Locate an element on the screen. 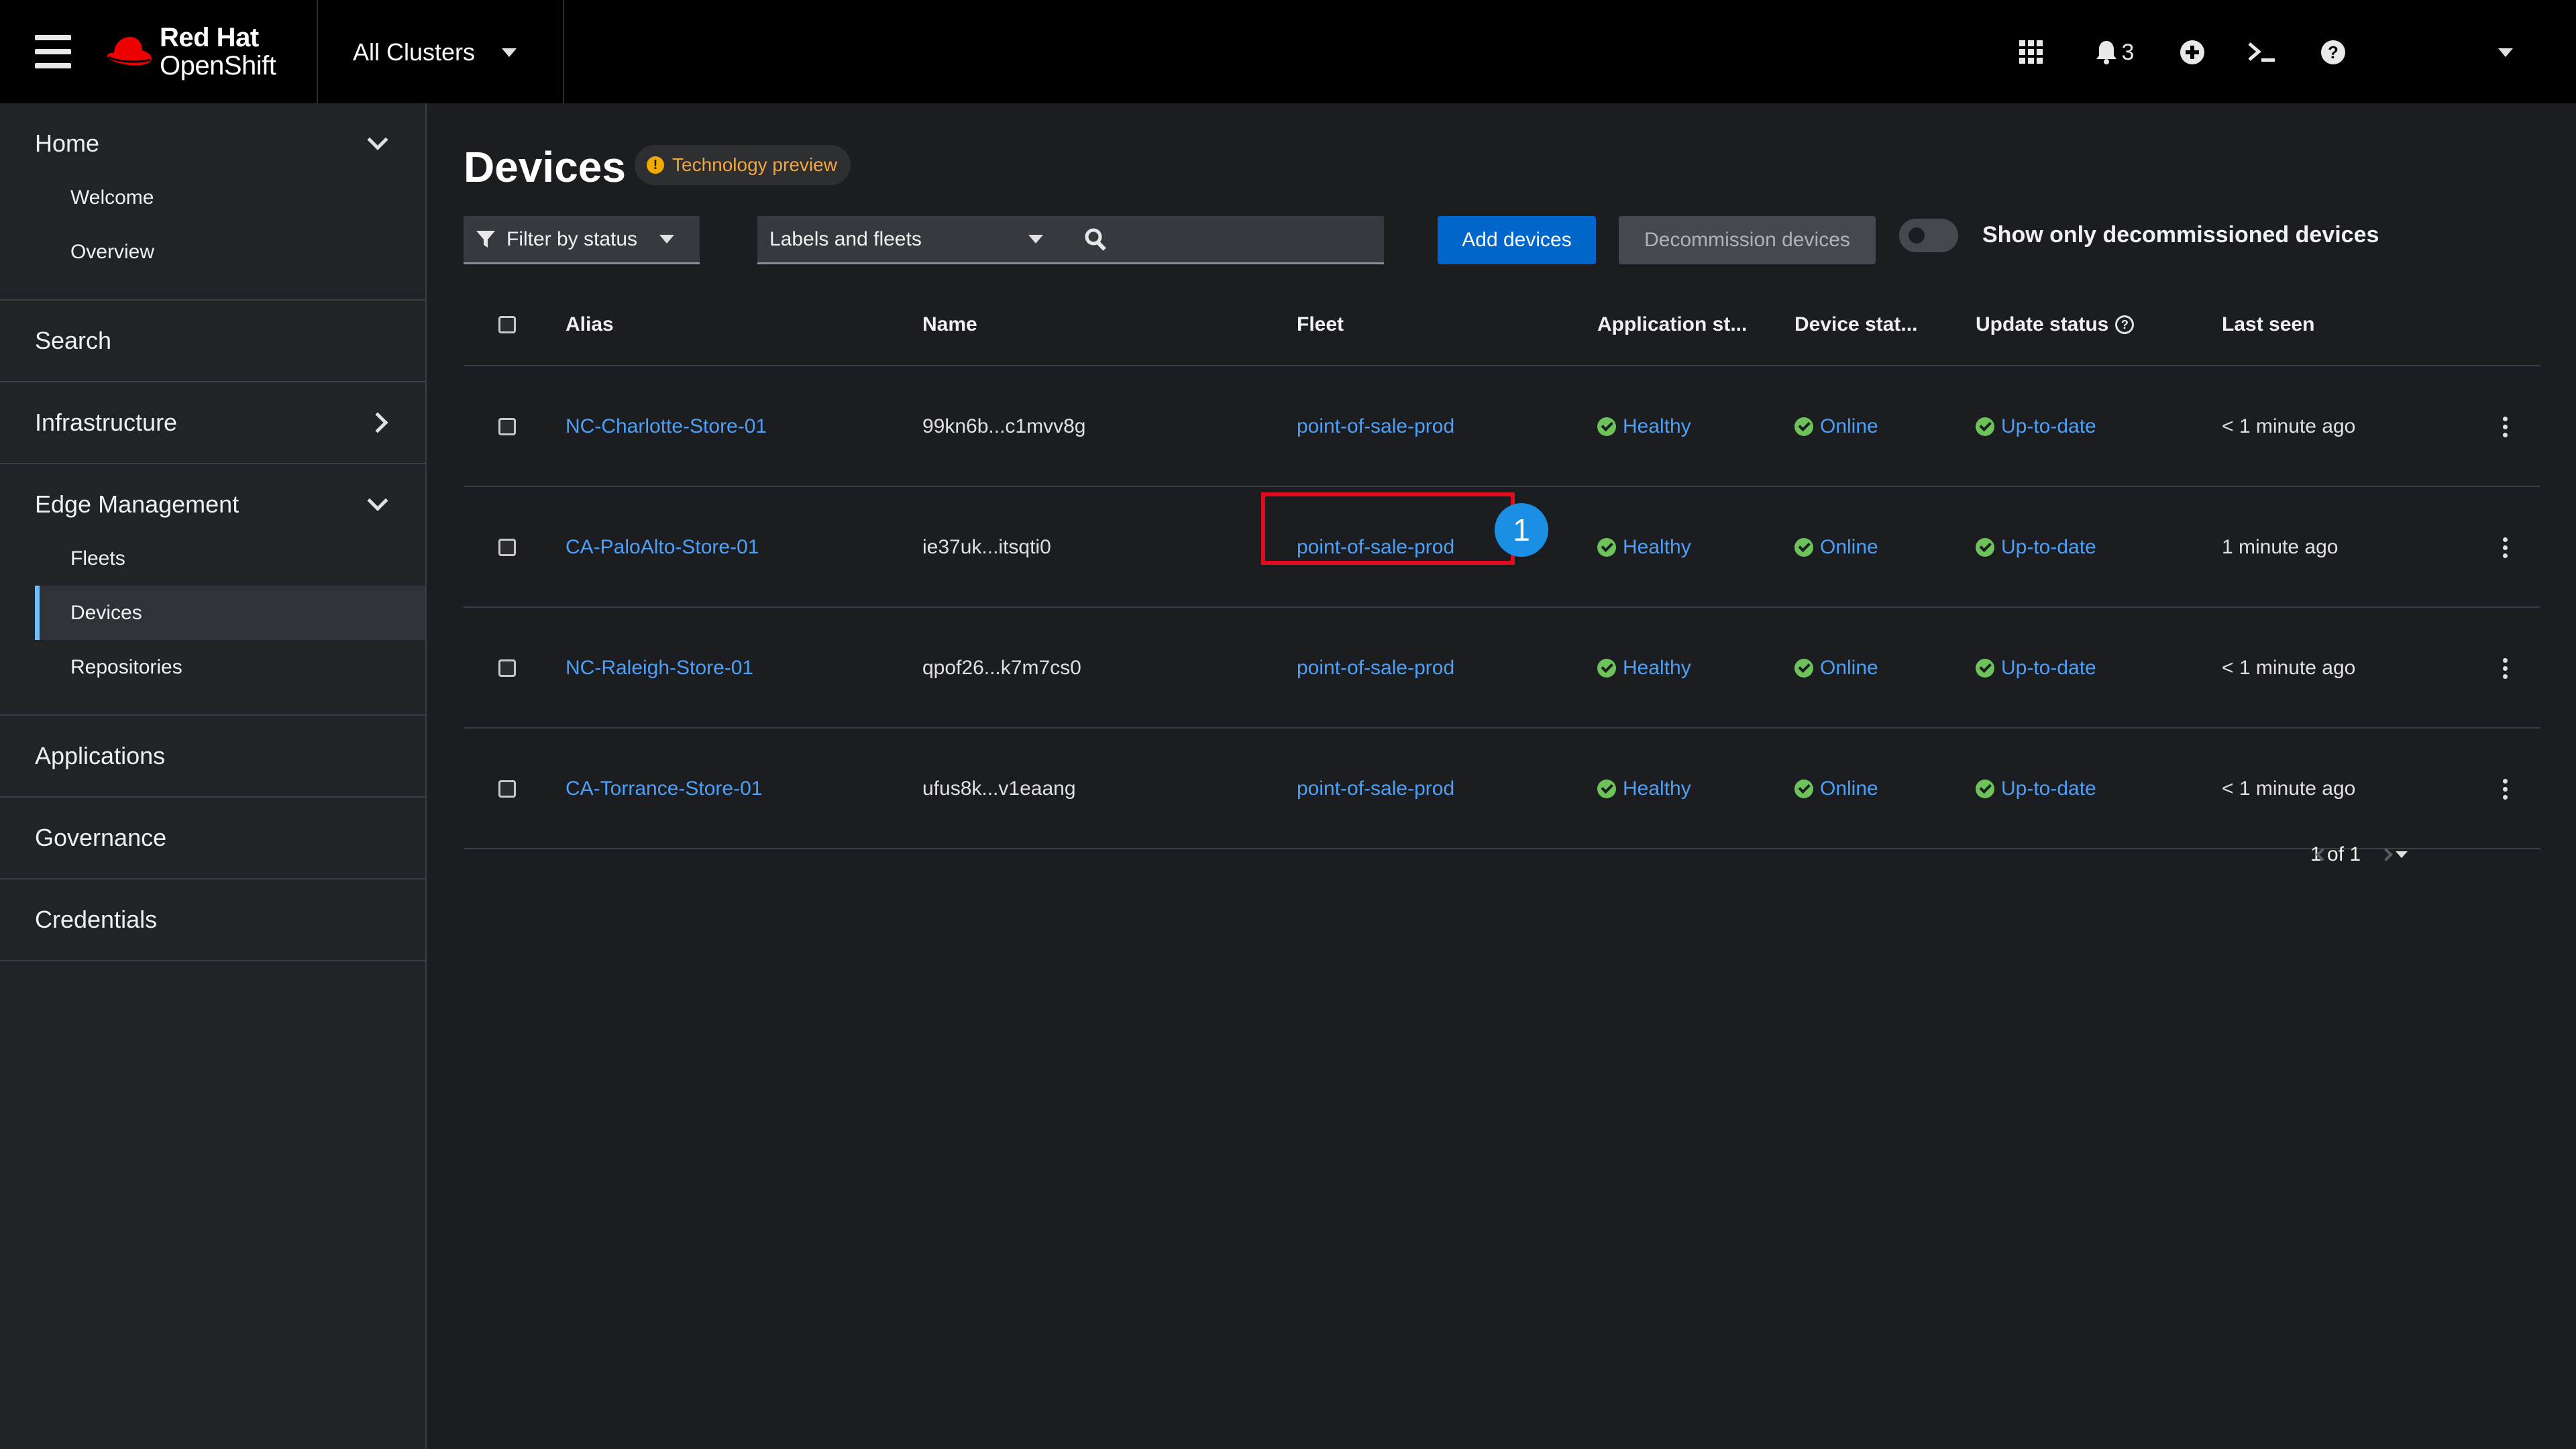 The image size is (2576, 1449). device-alias-link: CA-Torrance-Store-01 is located at coordinates (664, 789).